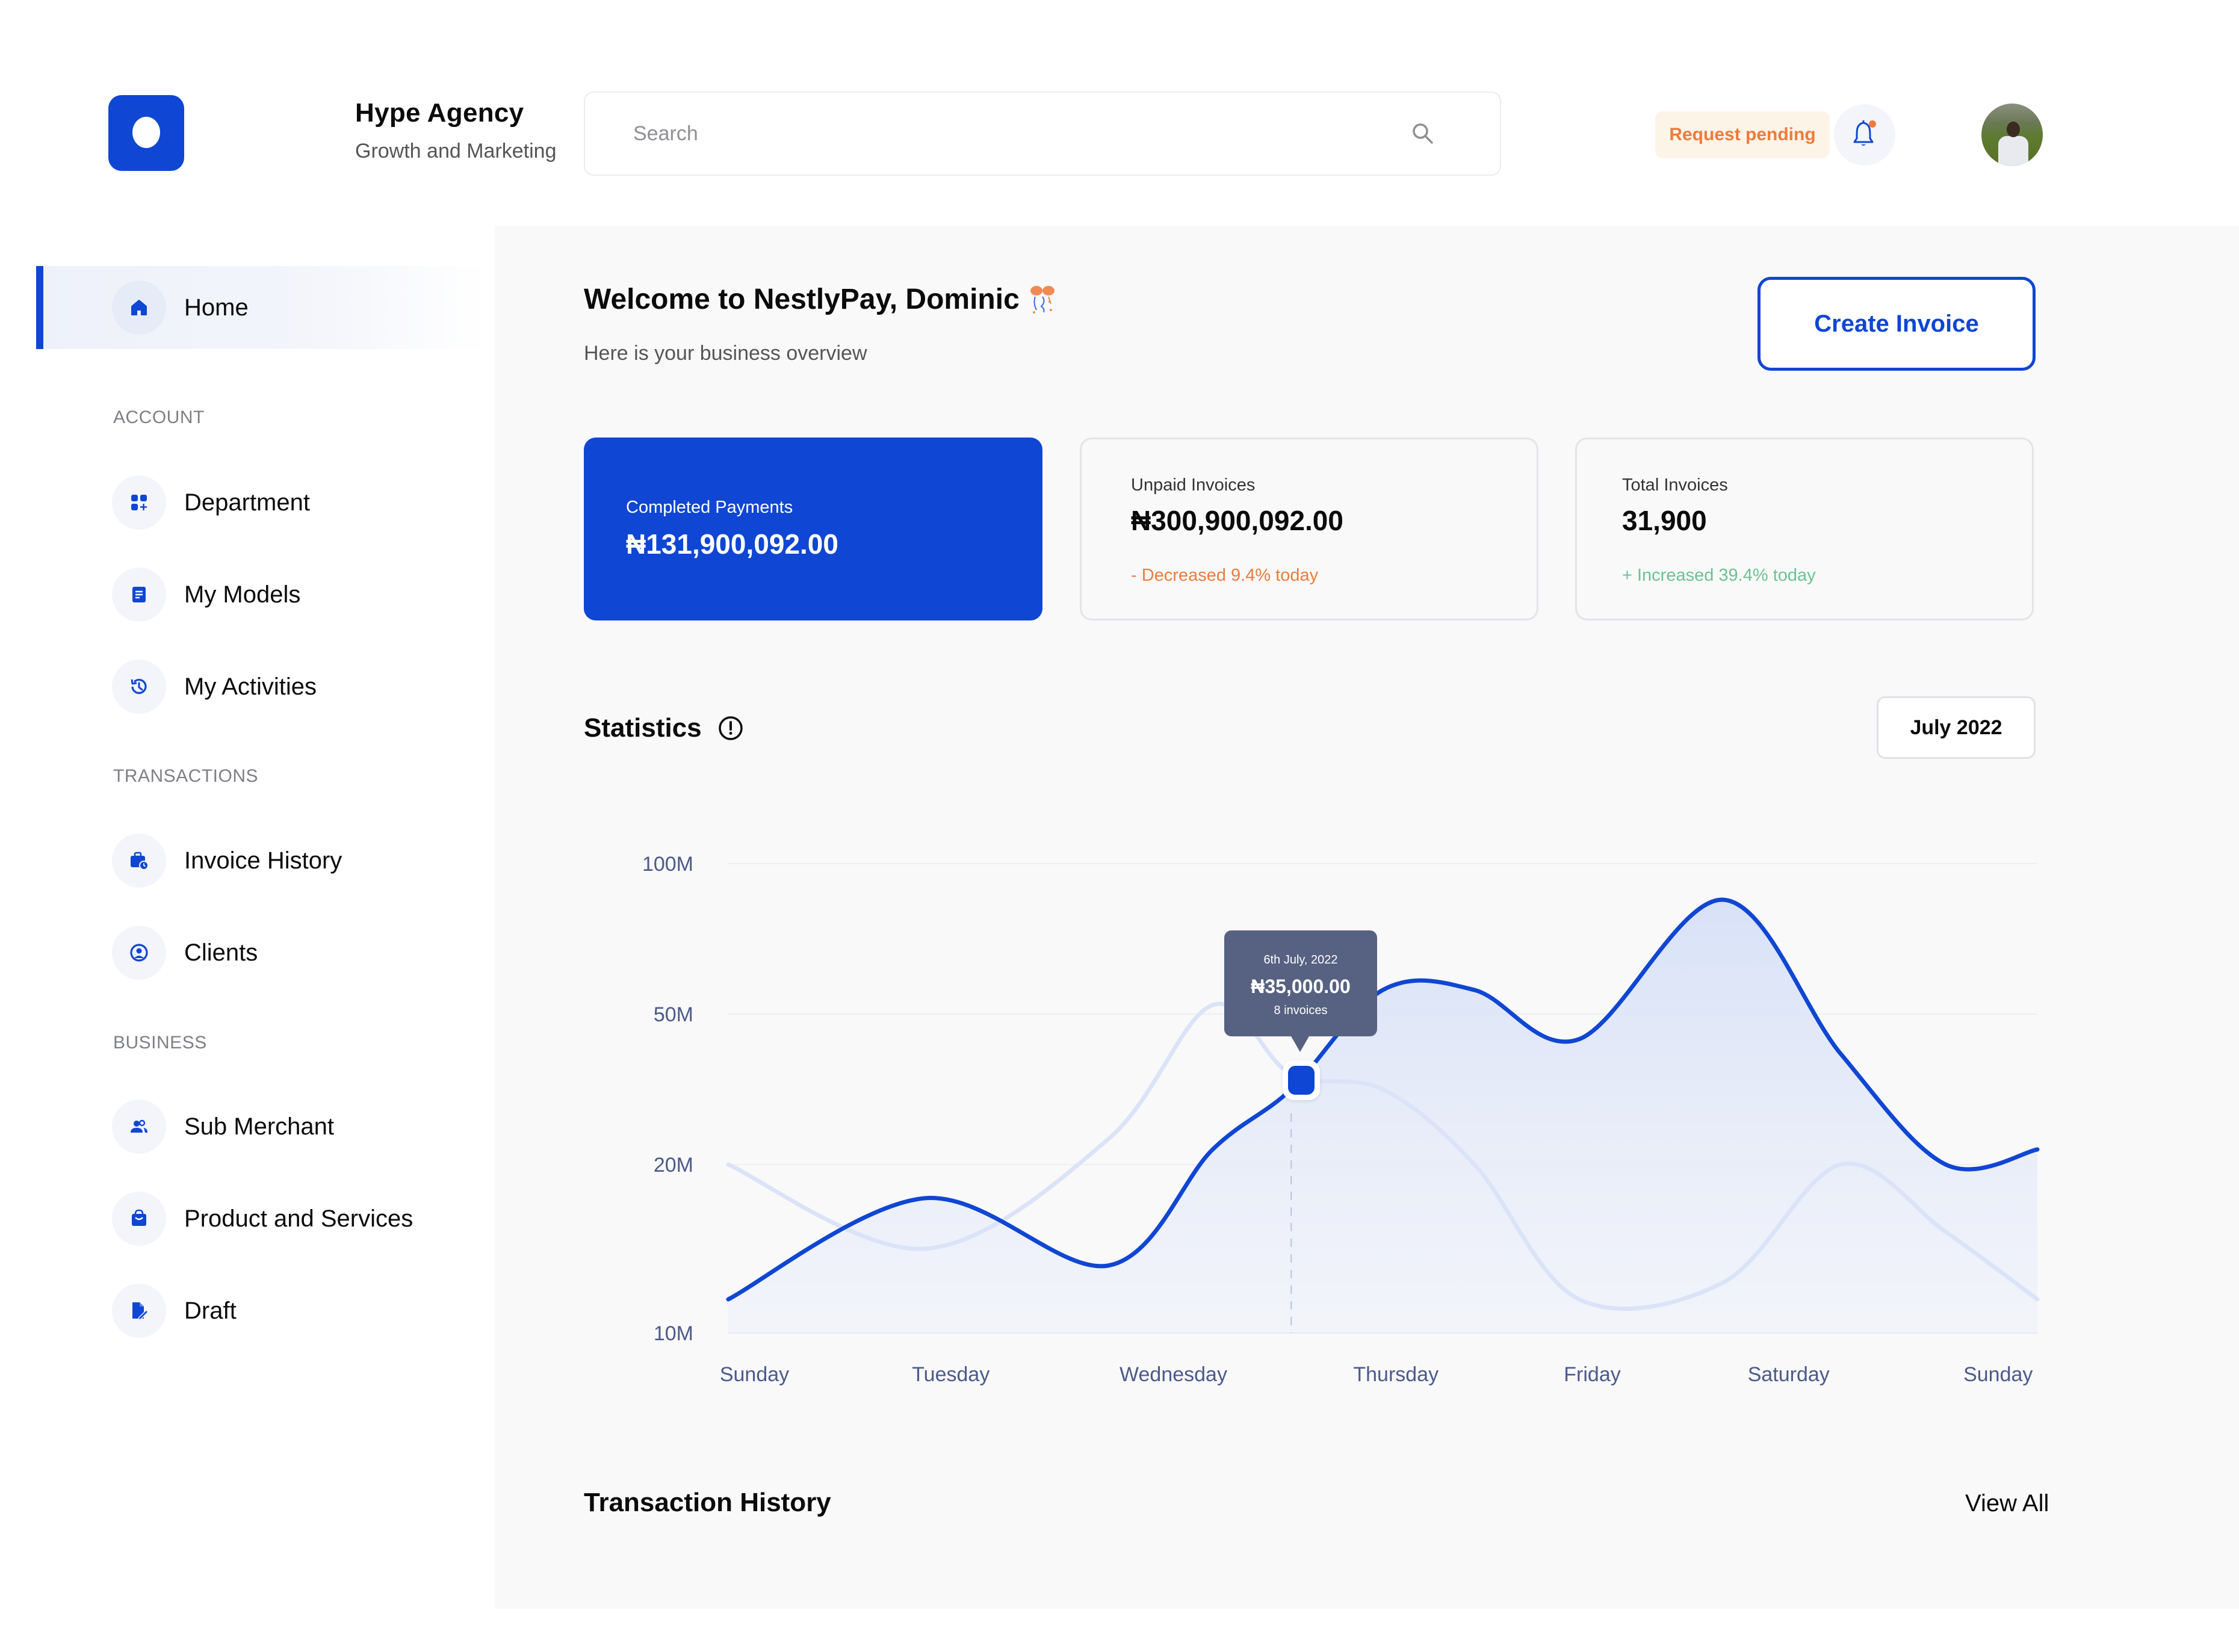  Describe the element at coordinates (1174, 1374) in the screenshot. I see `x-tick-label: Wednesday` at that location.